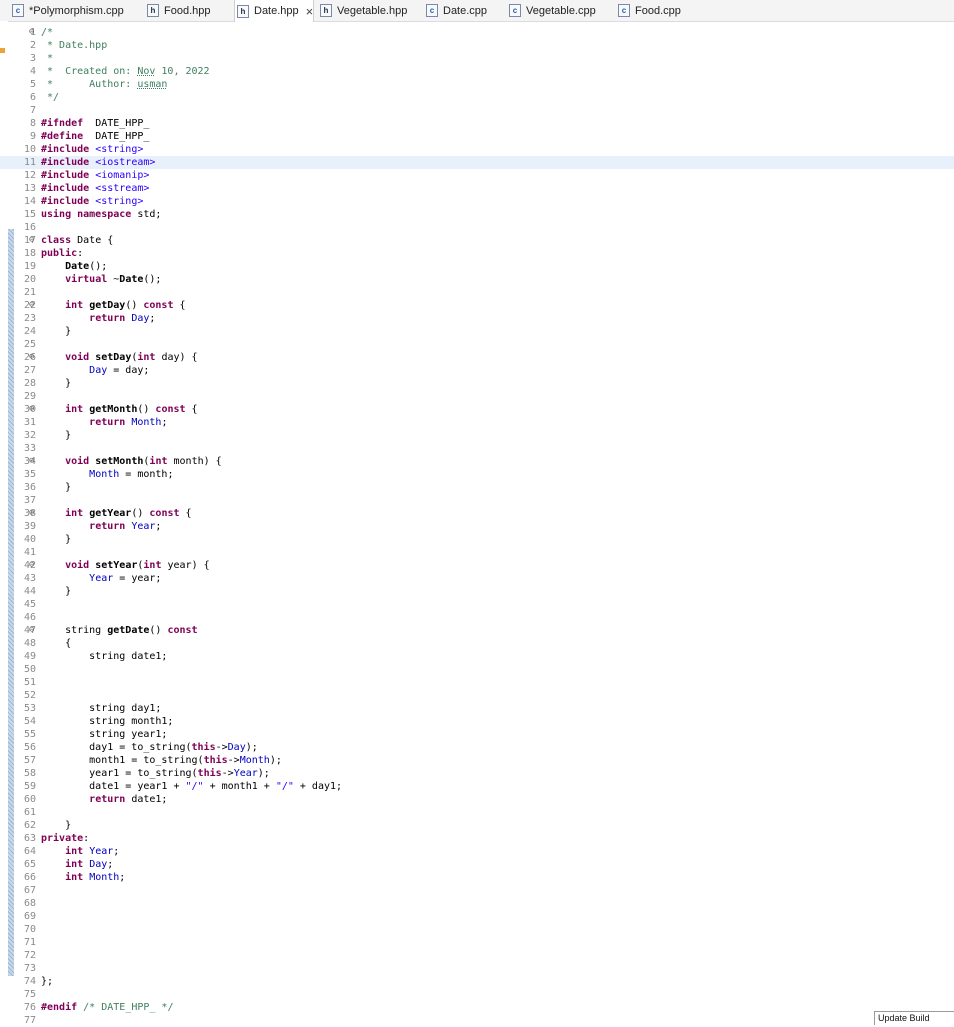 Image resolution: width=954 pixels, height=1027 pixels. I want to click on code-line: 54 string month1;, so click(477, 721).